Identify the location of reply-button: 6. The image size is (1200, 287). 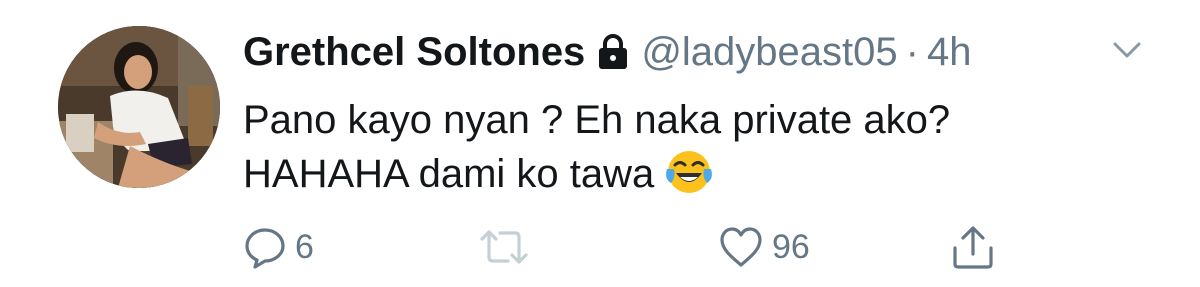
(278, 247).